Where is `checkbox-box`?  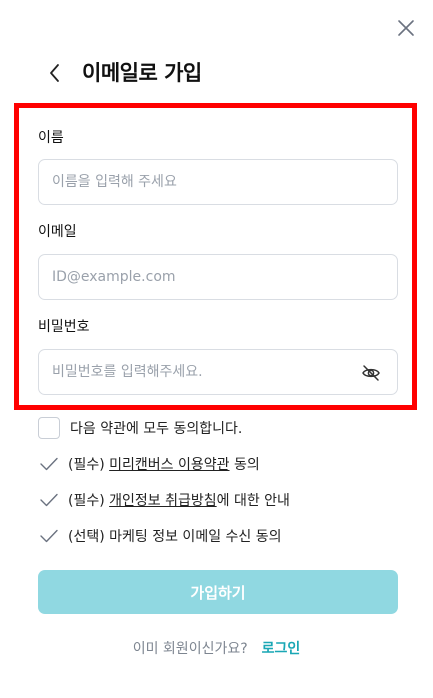
checkbox-box is located at coordinates (49, 428).